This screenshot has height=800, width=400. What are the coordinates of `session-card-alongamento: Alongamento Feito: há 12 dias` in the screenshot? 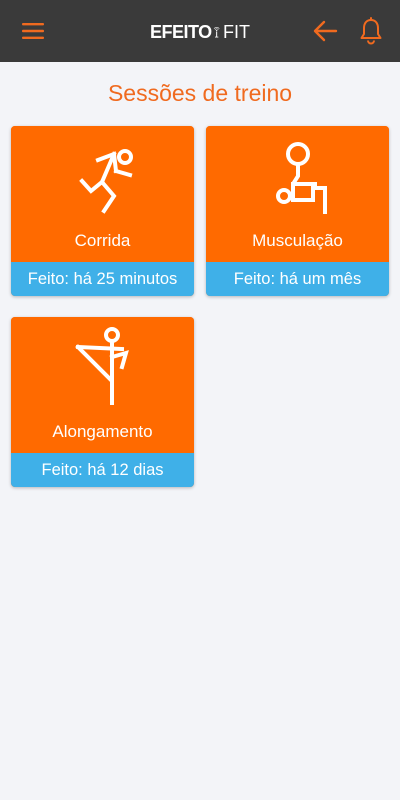 It's located at (102, 402).